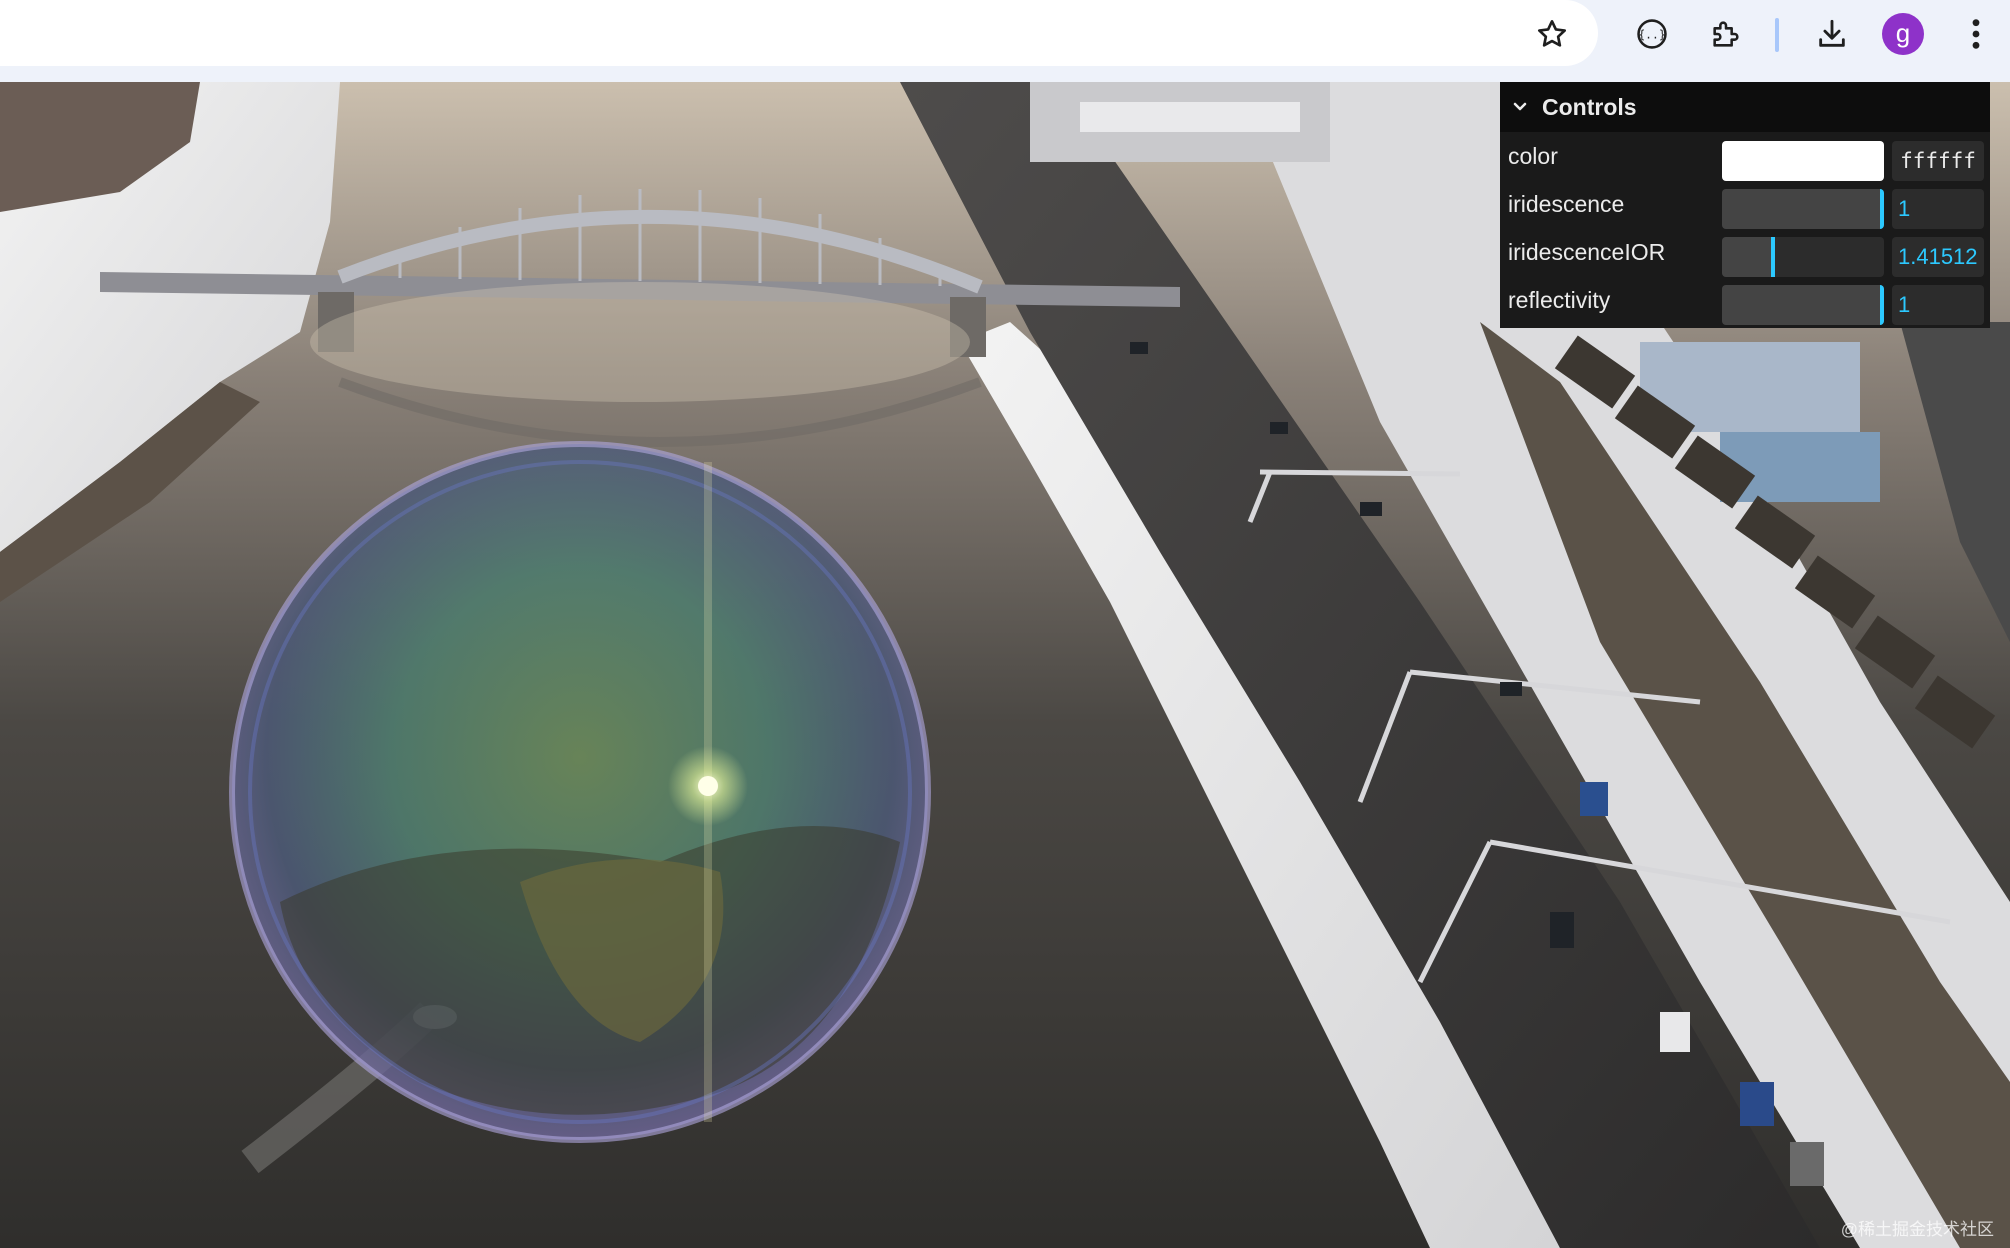 Image resolution: width=2010 pixels, height=1248 pixels. Describe the element at coordinates (1976, 34) in the screenshot. I see `more-menu-icon` at that location.